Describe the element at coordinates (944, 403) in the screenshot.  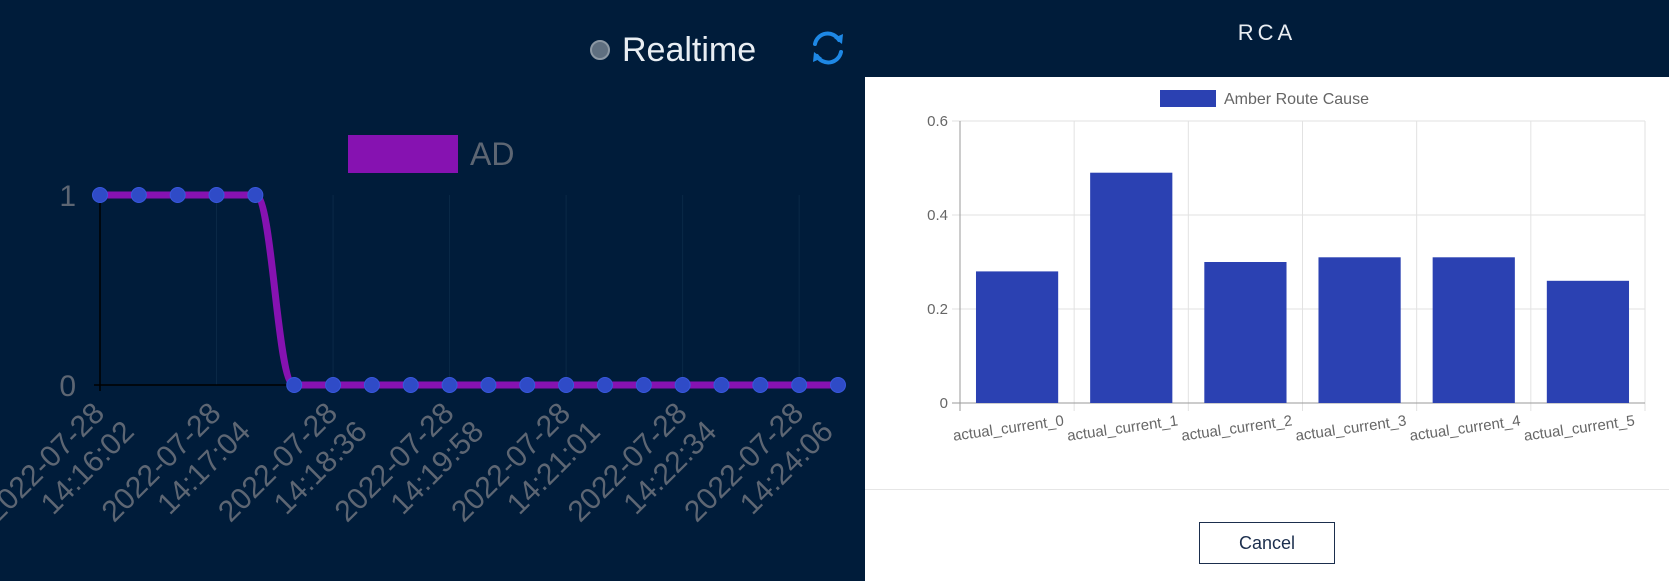
I see `bar-chart-y-tick: 0` at that location.